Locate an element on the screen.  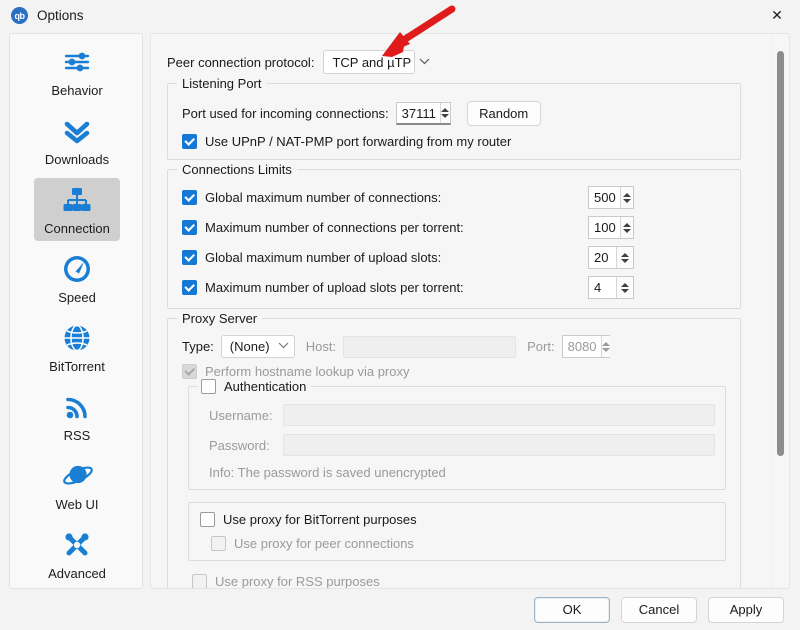
port-spinner-buttons is located at coordinates (444, 113).